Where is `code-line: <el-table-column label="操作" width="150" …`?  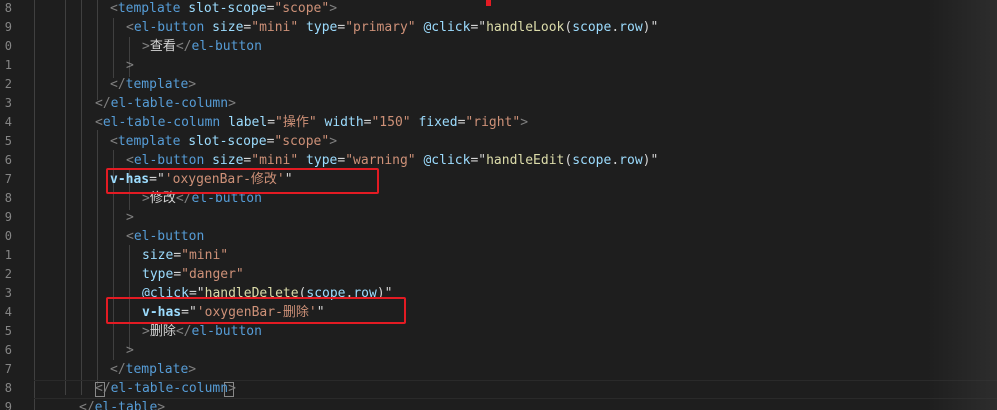
code-line: <el-table-column label="操作" width="150" … is located at coordinates (311, 122).